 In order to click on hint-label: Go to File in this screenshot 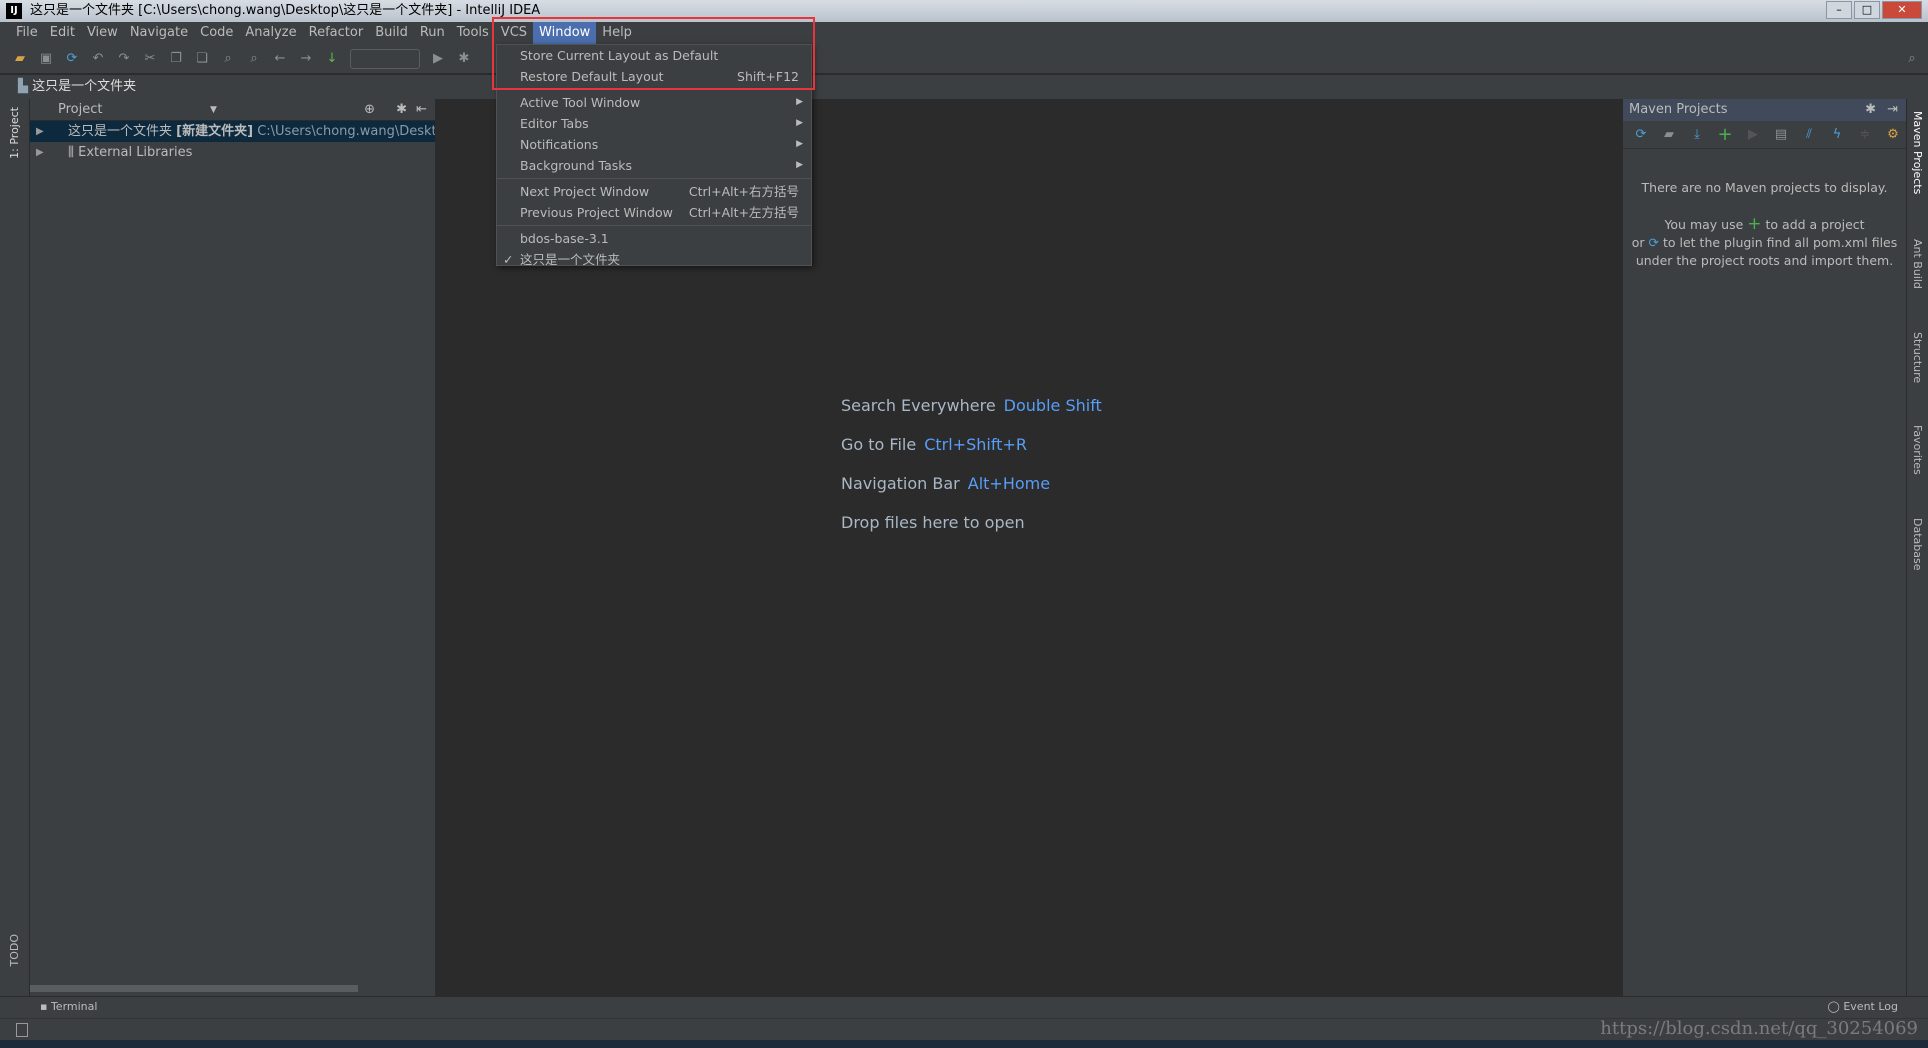, I will do `click(879, 444)`.